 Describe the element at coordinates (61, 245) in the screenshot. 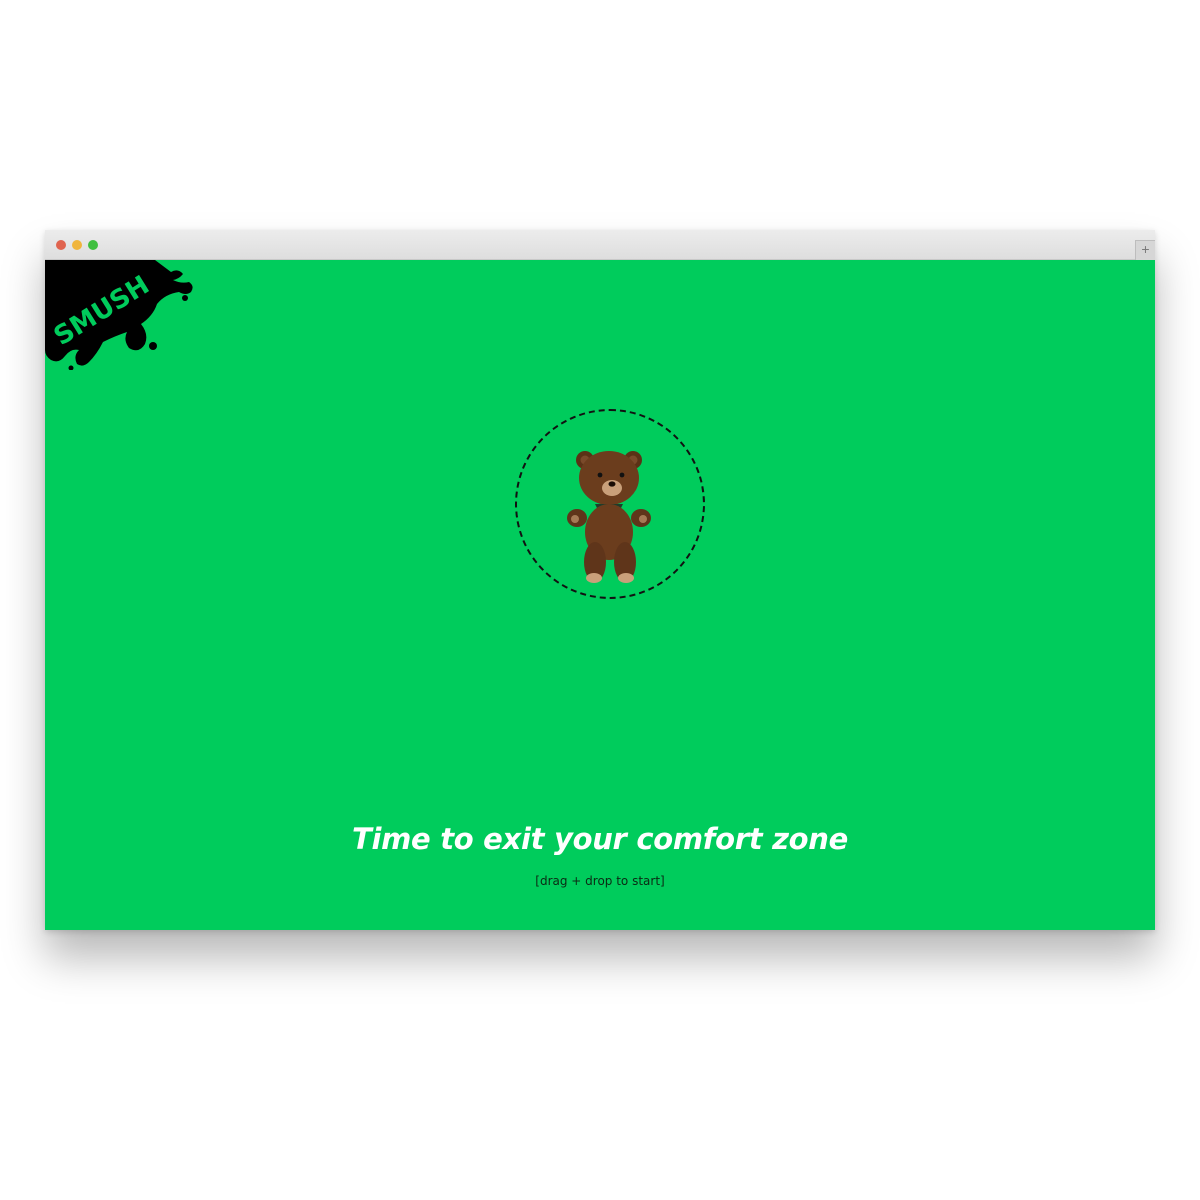

I see `close-window-button` at that location.